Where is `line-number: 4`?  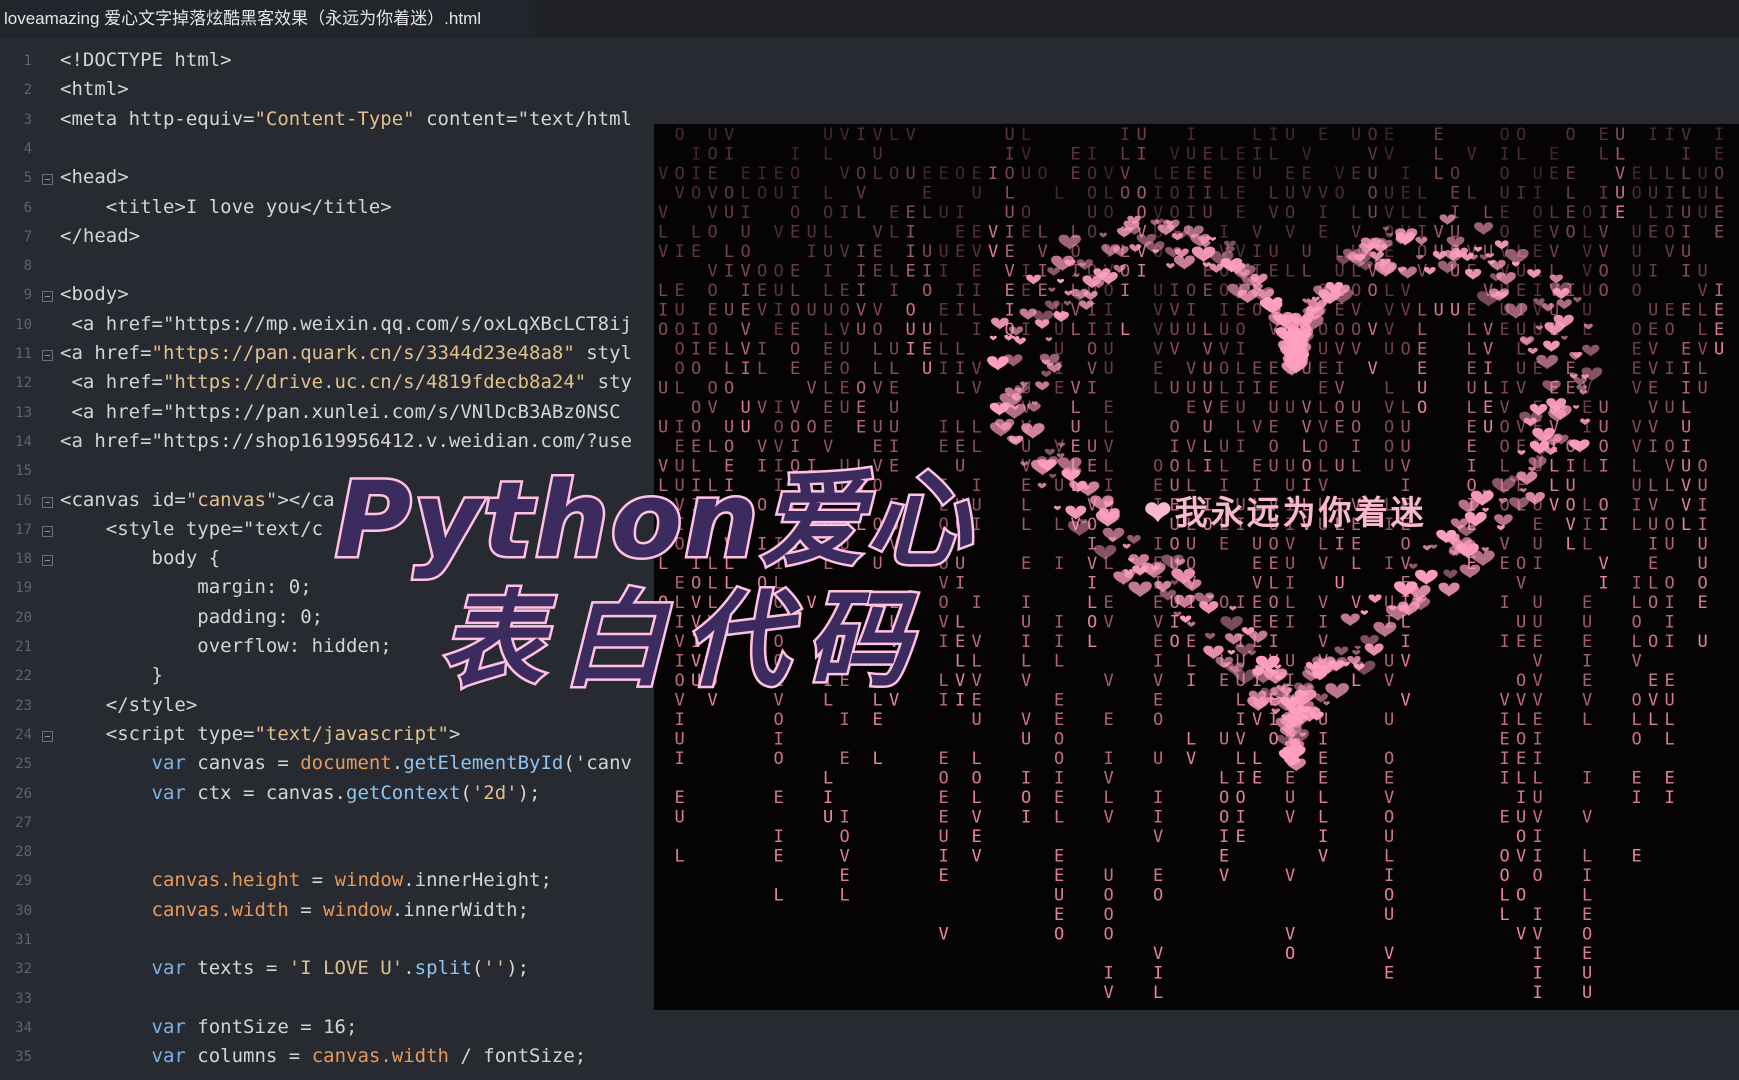
line-number: 4 is located at coordinates (27, 148).